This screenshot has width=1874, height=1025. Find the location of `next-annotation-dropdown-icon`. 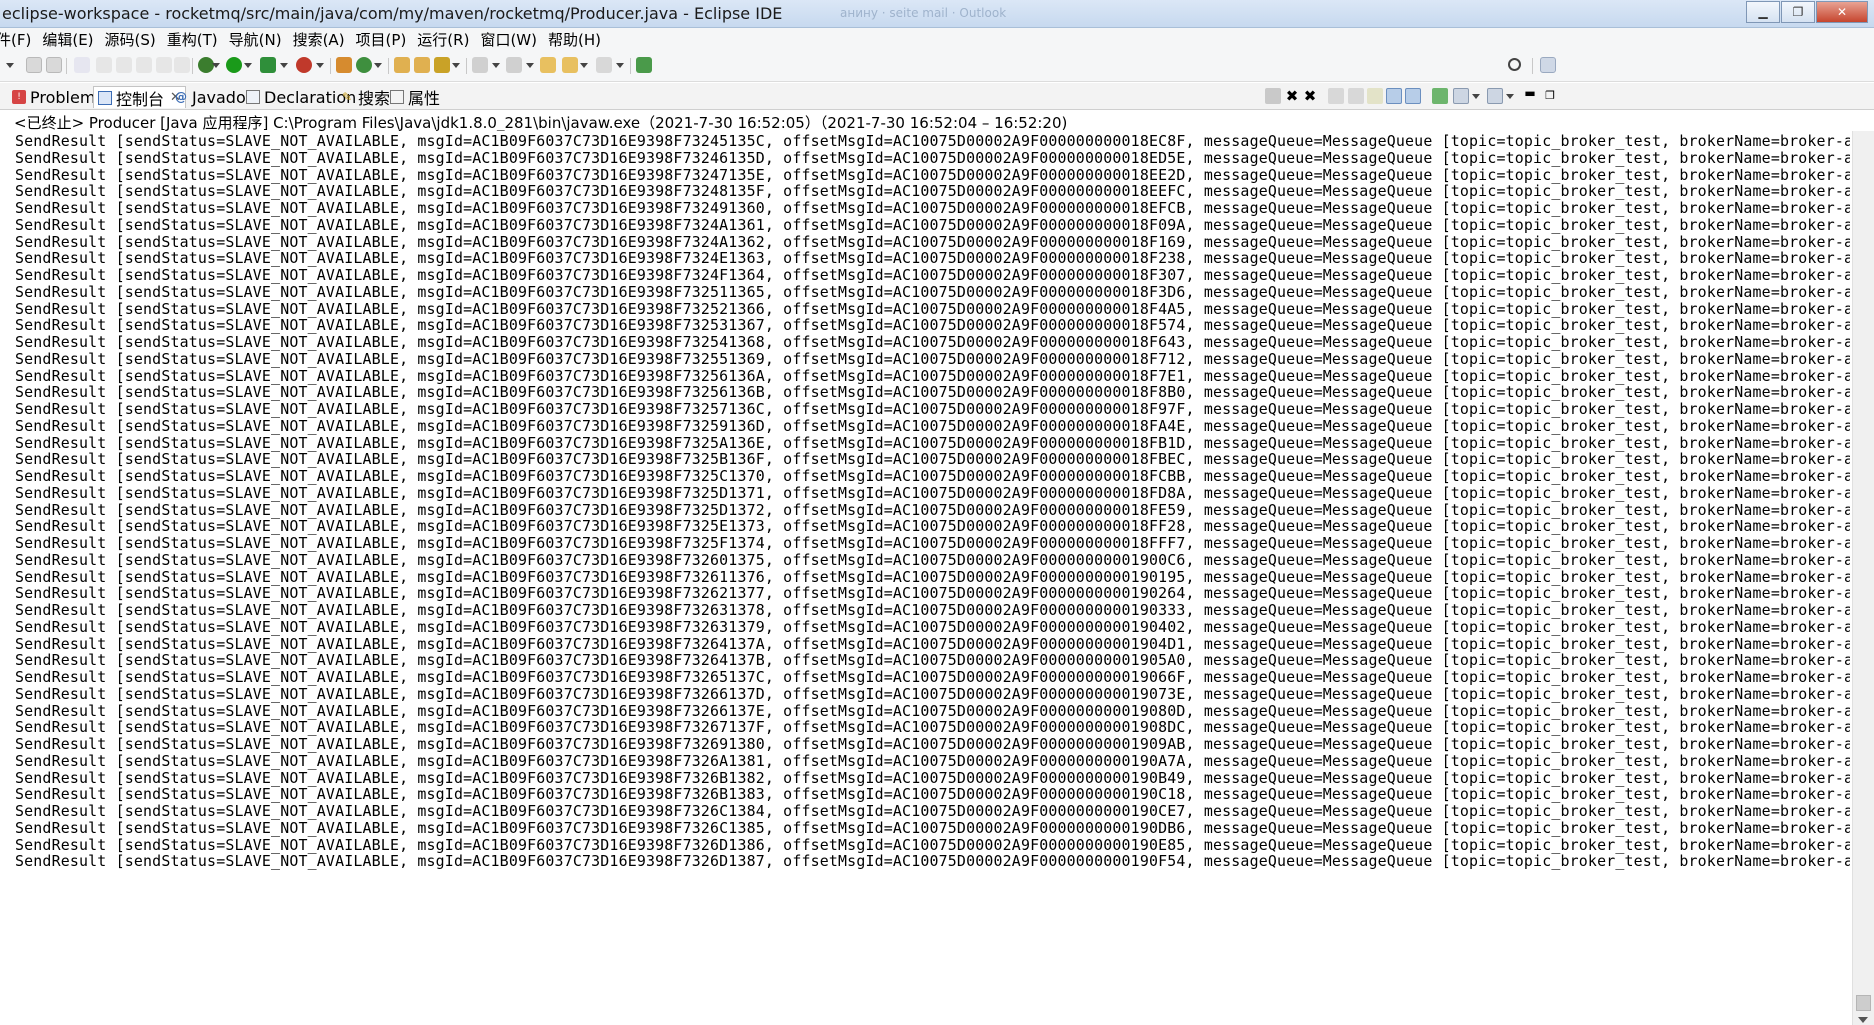

next-annotation-dropdown-icon is located at coordinates (496, 65).